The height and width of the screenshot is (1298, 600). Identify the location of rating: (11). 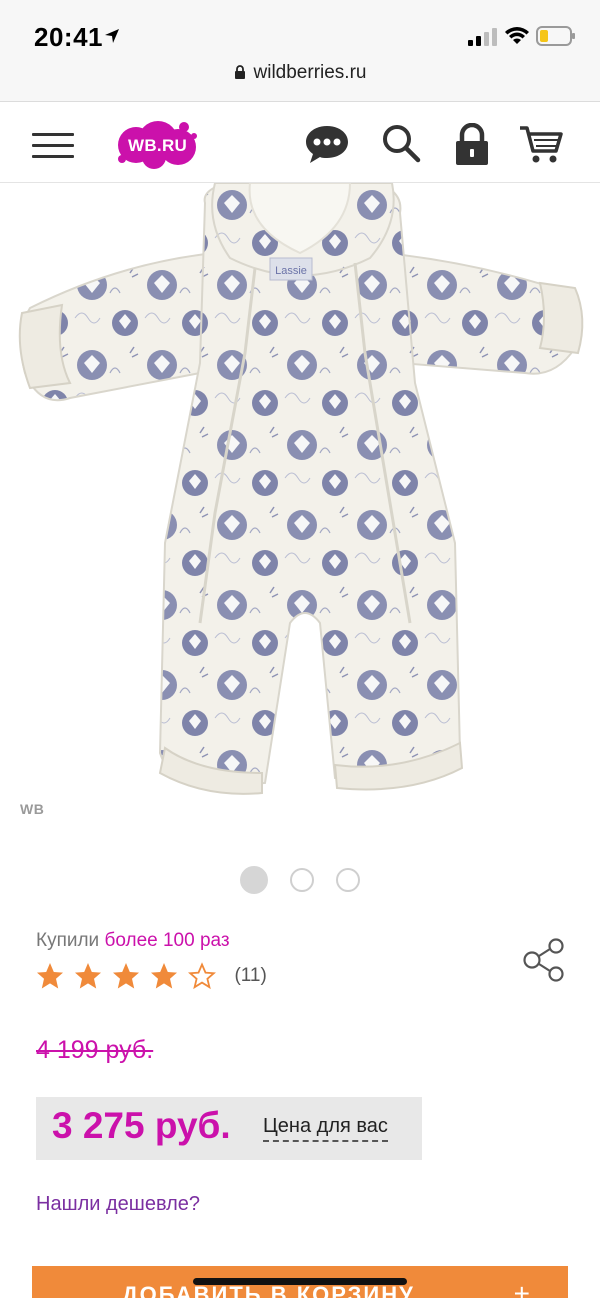
(151, 980).